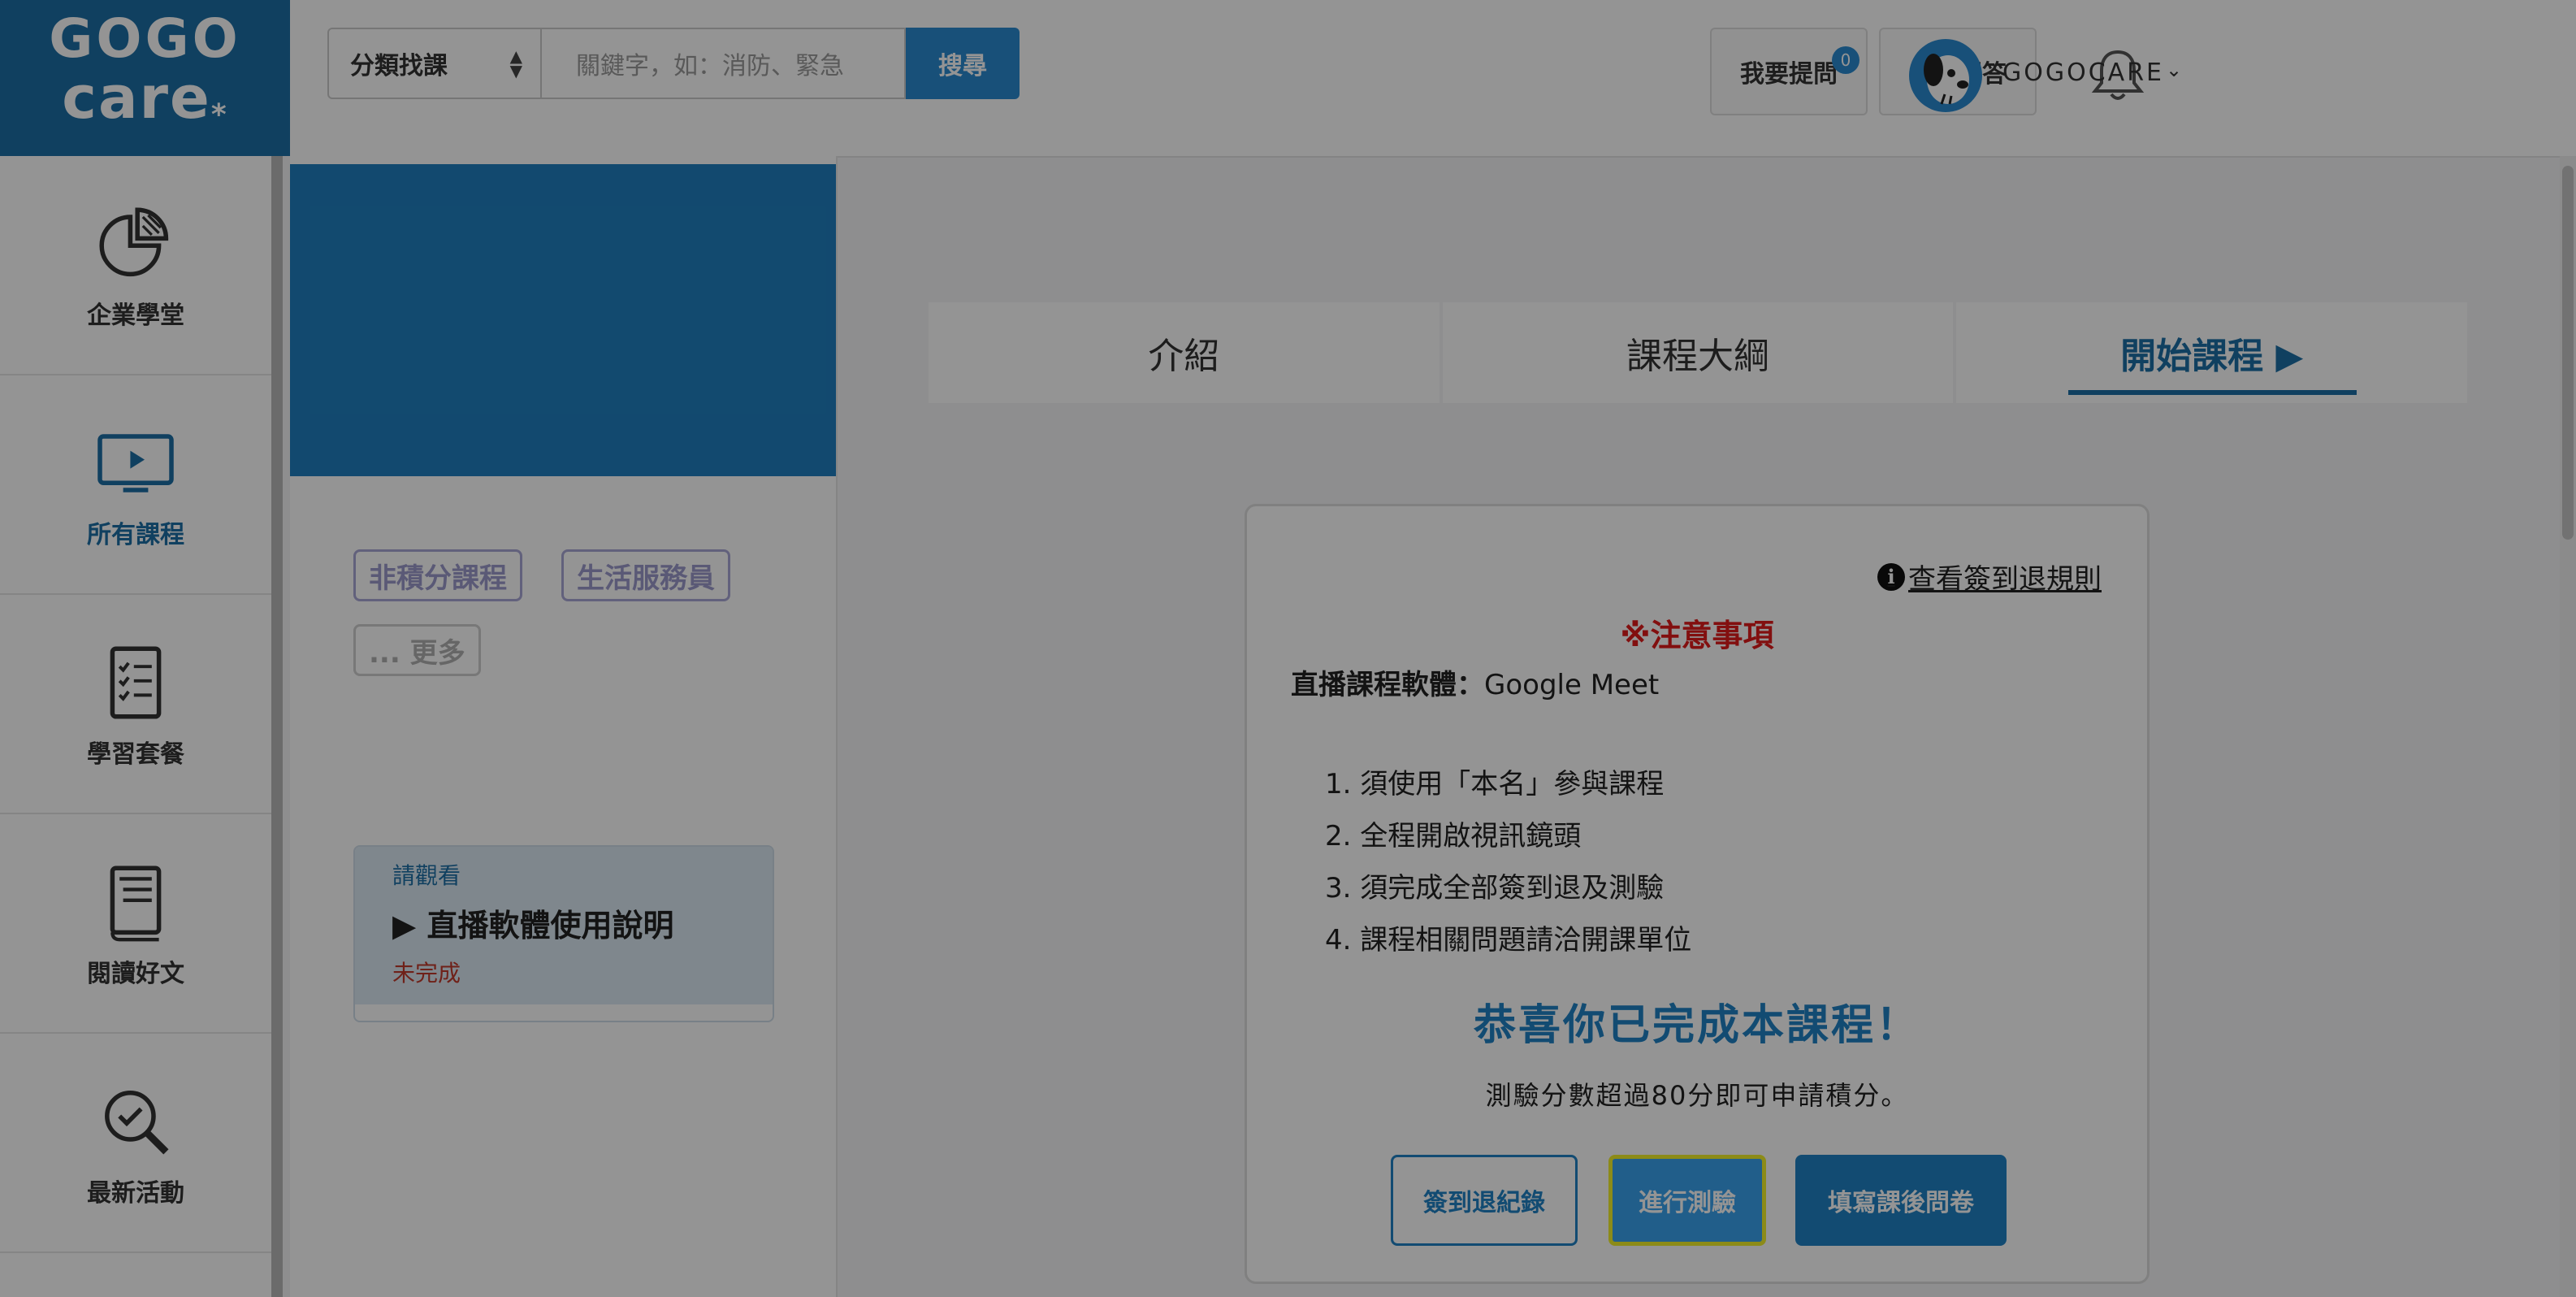 The height and width of the screenshot is (1297, 2576). What do you see at coordinates (409, 926) in the screenshot?
I see `play-icon: ▶` at bounding box center [409, 926].